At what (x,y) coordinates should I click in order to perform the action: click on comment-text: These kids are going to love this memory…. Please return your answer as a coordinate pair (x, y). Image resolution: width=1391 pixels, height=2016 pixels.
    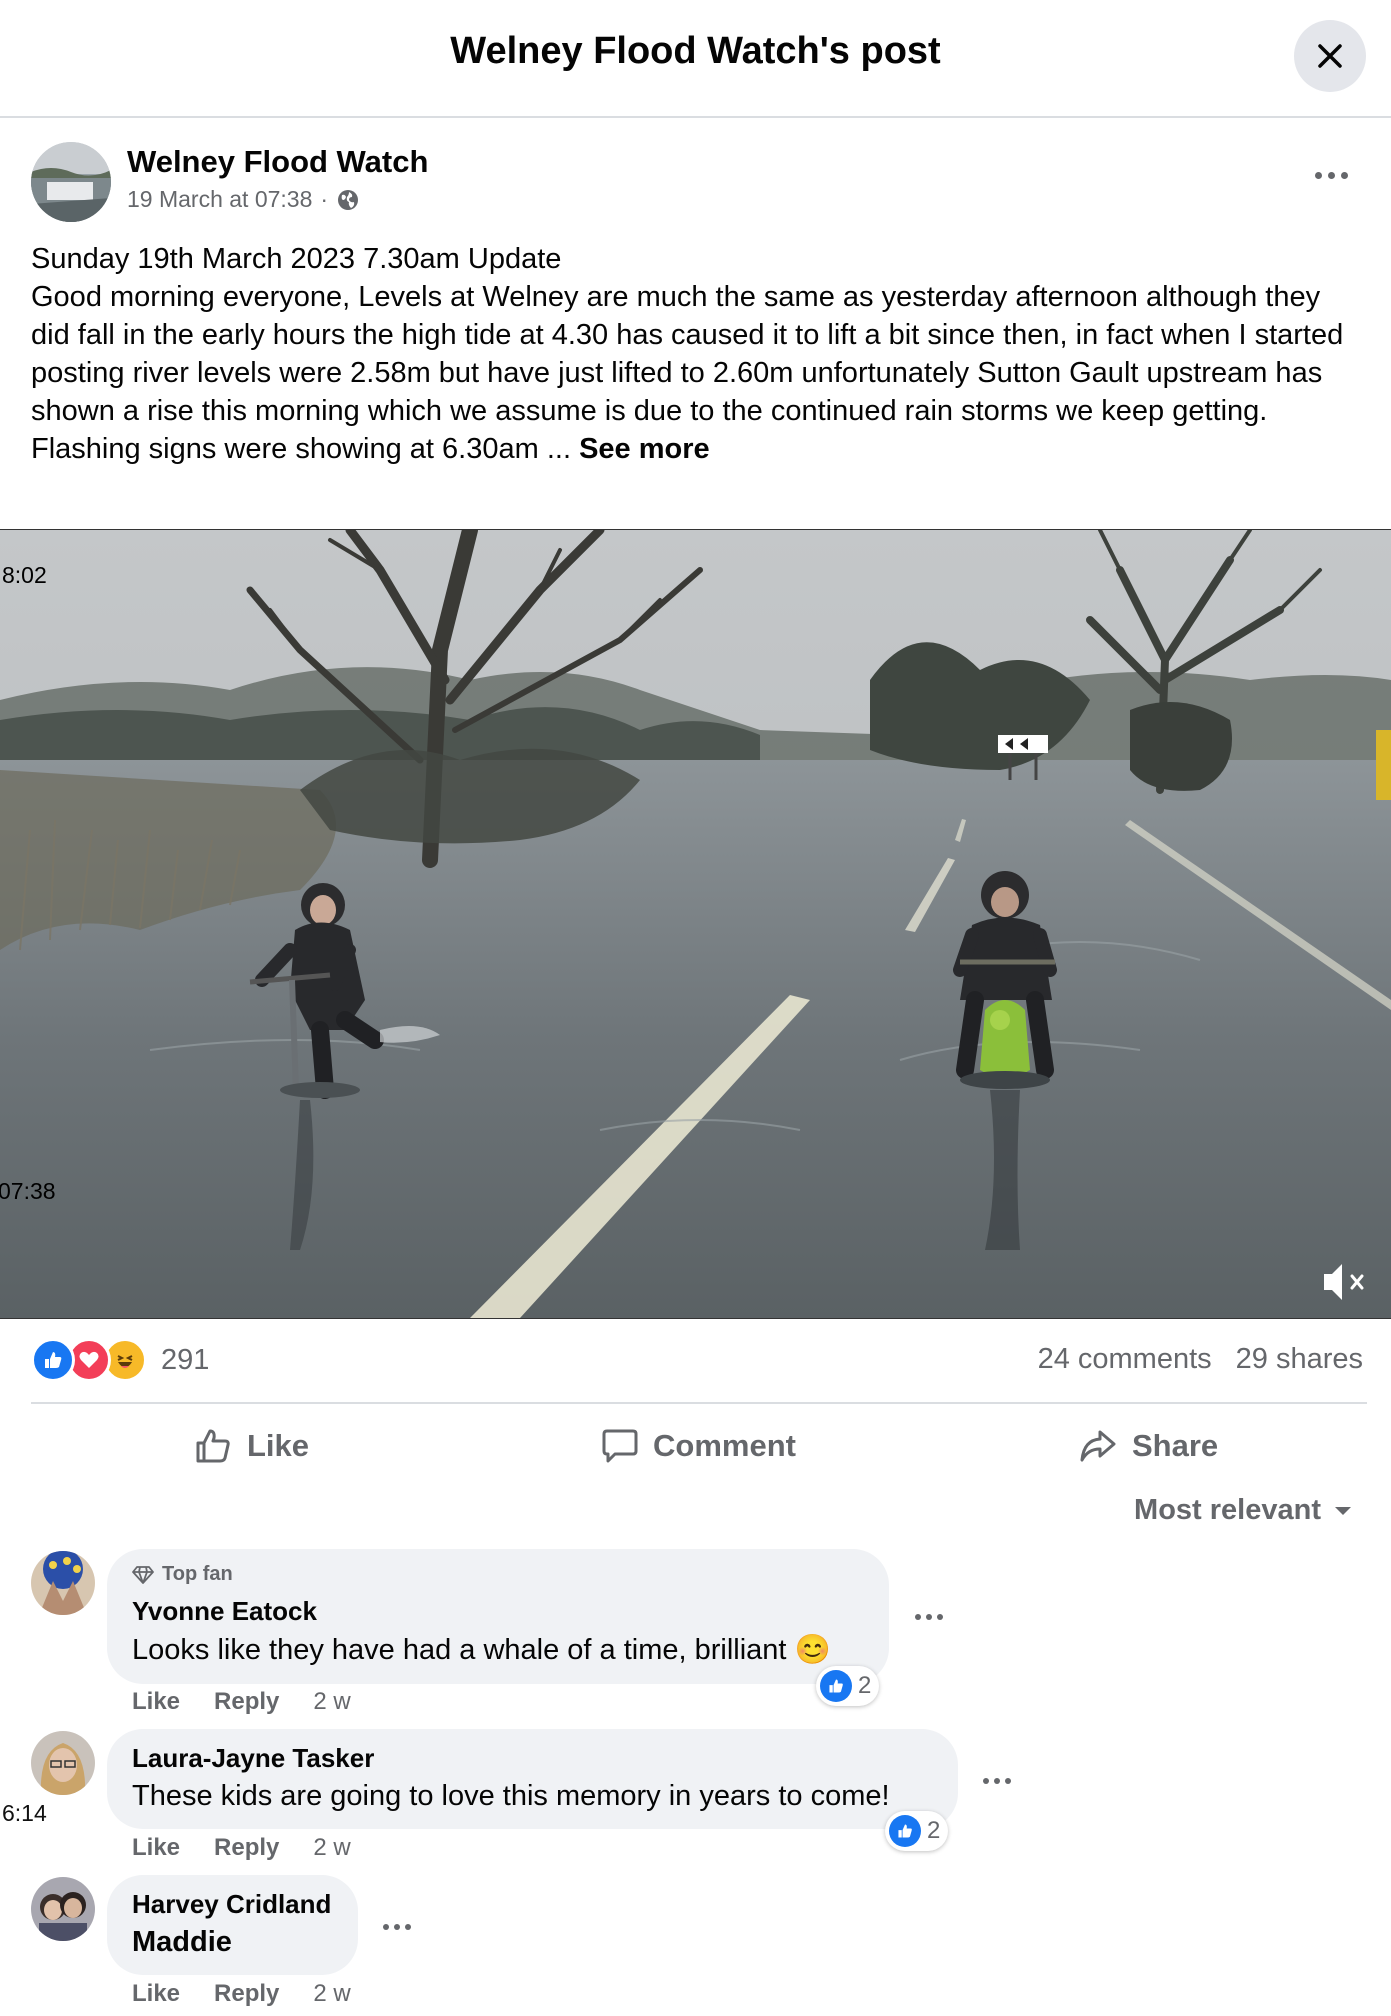
    Looking at the image, I should click on (511, 1796).